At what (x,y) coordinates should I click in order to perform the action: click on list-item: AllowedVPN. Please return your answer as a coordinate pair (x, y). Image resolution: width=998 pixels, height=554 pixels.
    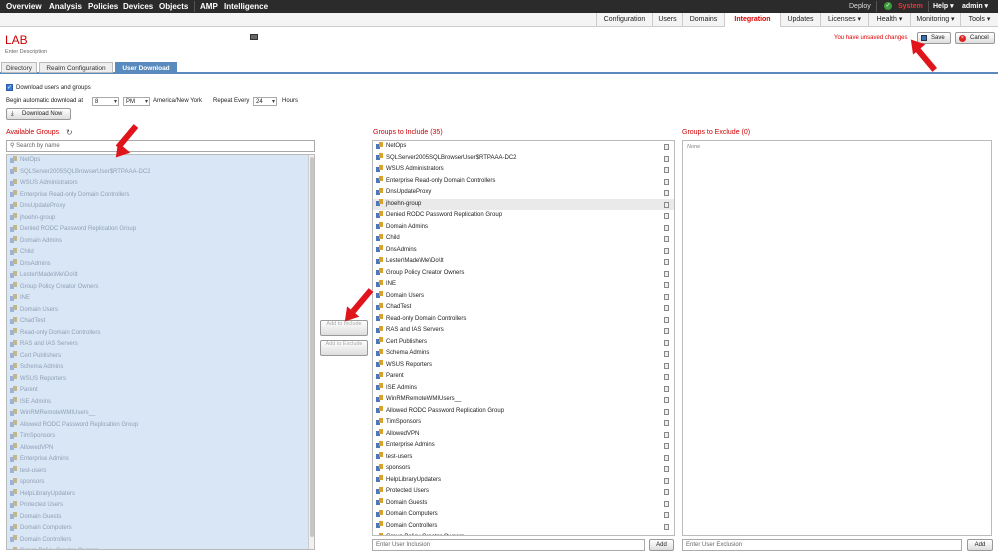
    Looking at the image, I should click on (523, 435).